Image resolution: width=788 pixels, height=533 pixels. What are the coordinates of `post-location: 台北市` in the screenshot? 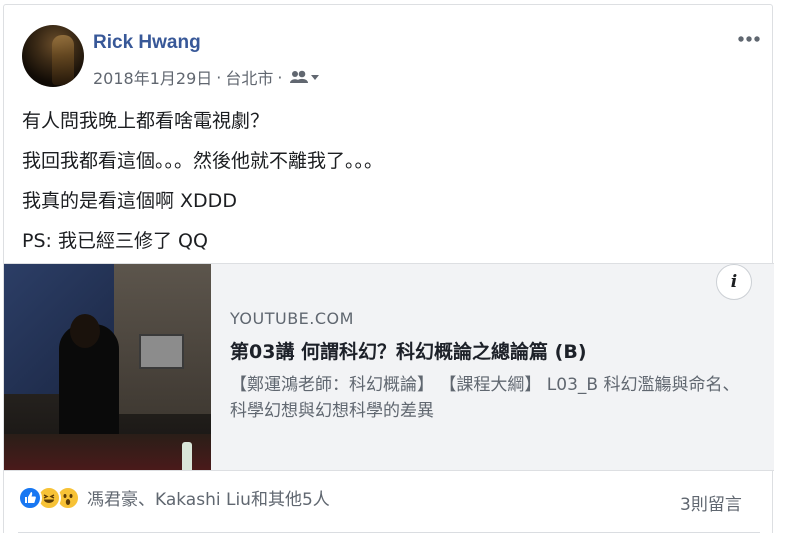 It's located at (249, 77).